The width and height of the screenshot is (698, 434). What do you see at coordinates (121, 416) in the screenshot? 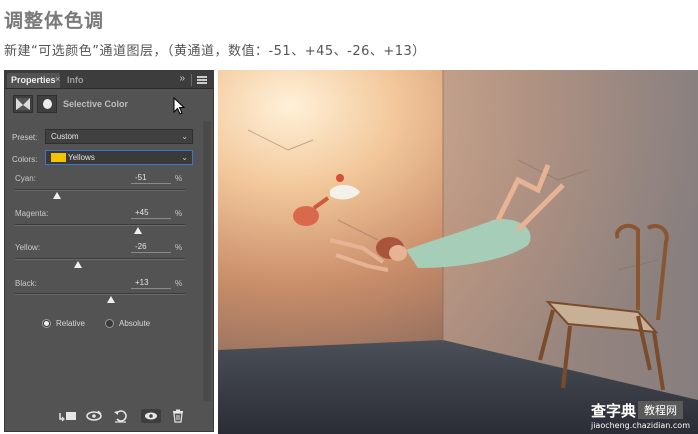
I see `reset-icon` at bounding box center [121, 416].